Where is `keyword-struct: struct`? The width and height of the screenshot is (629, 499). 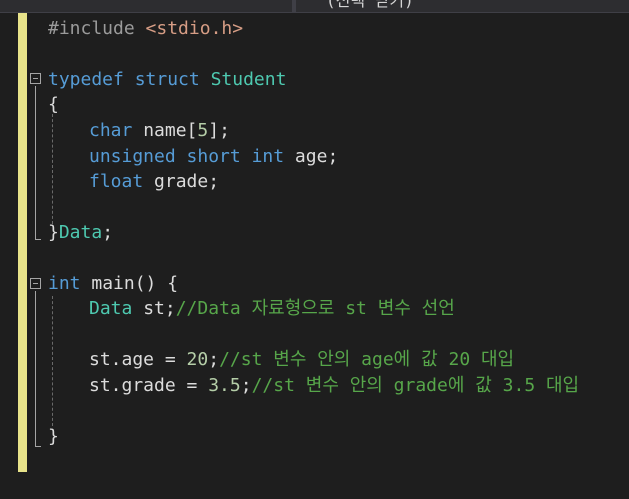
keyword-struct: struct is located at coordinates (167, 79).